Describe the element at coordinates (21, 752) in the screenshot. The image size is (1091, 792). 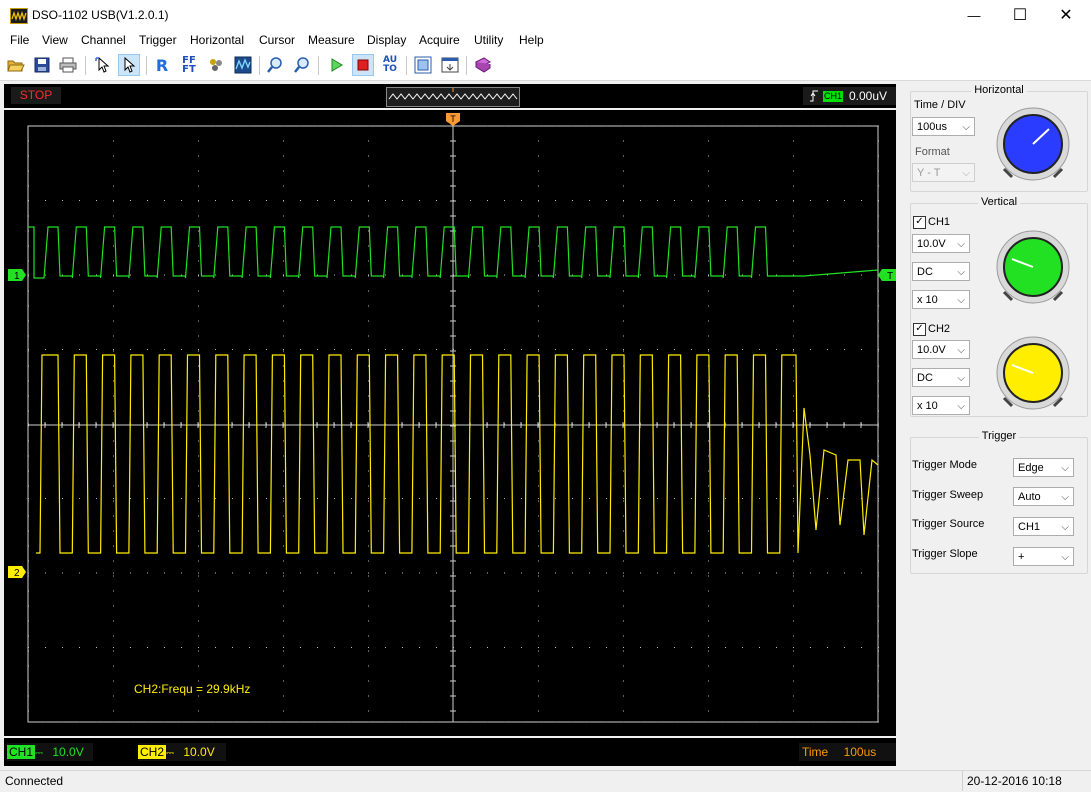
I see `ch1-tag: CH1` at that location.